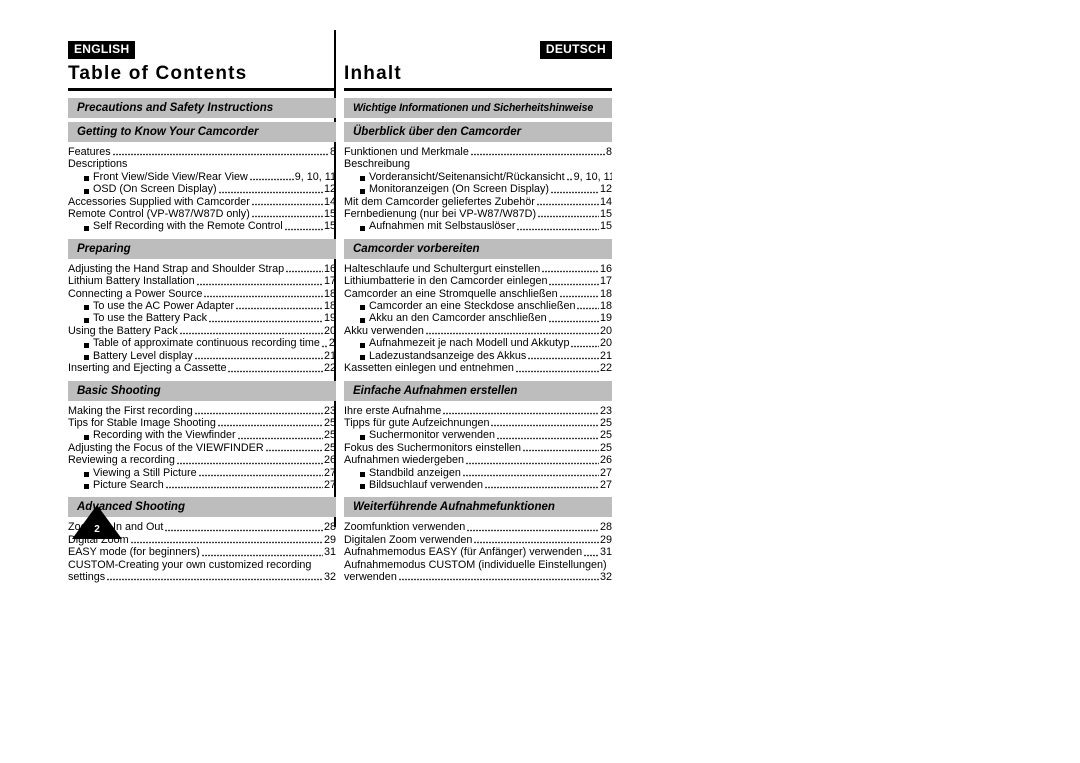 Image resolution: width=1080 pixels, height=763 pixels. Describe the element at coordinates (202, 108) in the screenshot. I see `section-heading: Precautions and Safety Instructions` at that location.